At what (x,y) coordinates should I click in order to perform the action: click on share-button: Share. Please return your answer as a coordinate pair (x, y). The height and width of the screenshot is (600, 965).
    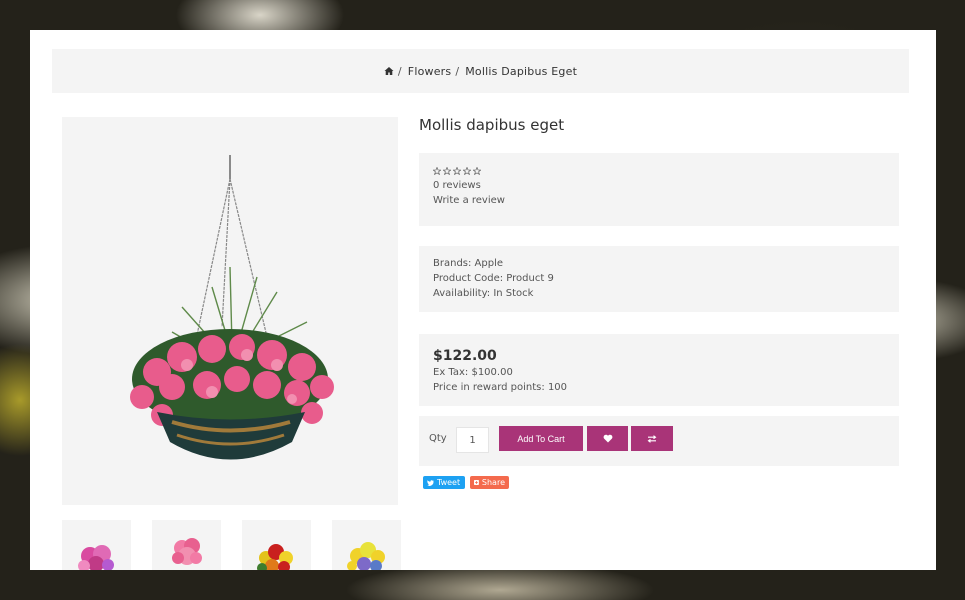
    Looking at the image, I should click on (489, 482).